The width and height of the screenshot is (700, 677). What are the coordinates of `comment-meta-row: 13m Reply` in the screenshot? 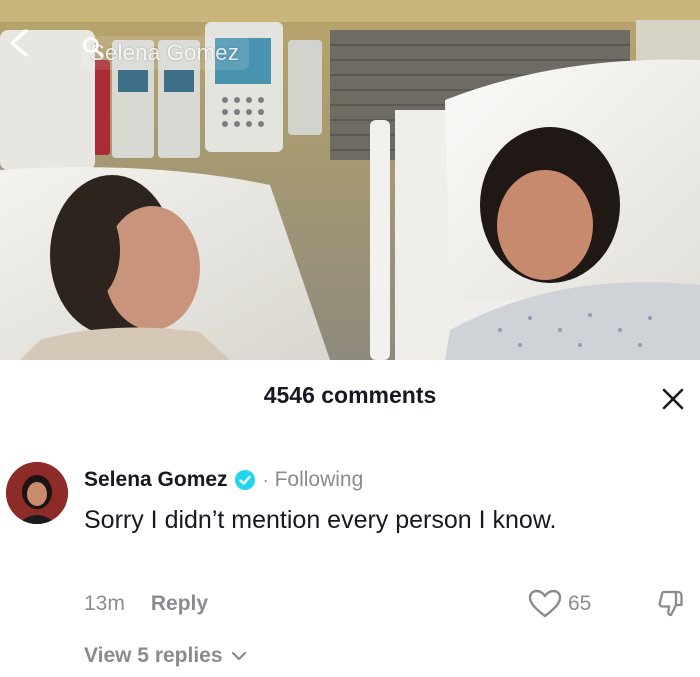 It's located at (146, 604).